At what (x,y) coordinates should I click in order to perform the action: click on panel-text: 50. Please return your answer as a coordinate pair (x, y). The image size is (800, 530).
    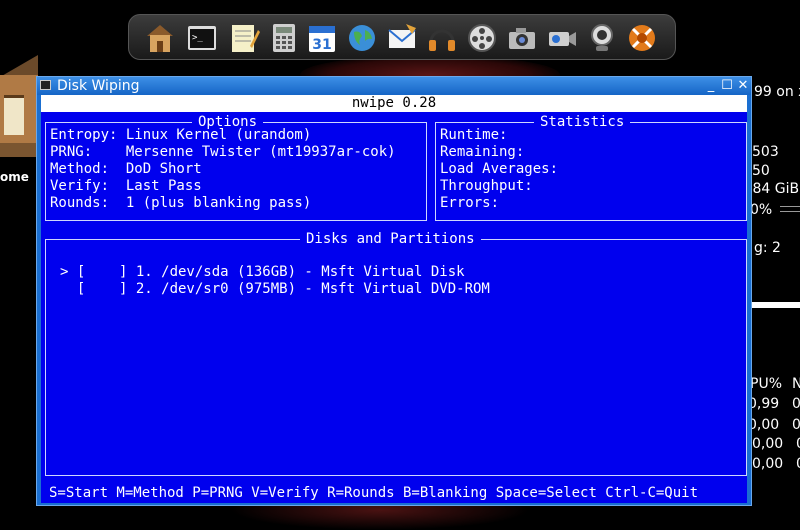
    Looking at the image, I should click on (761, 171).